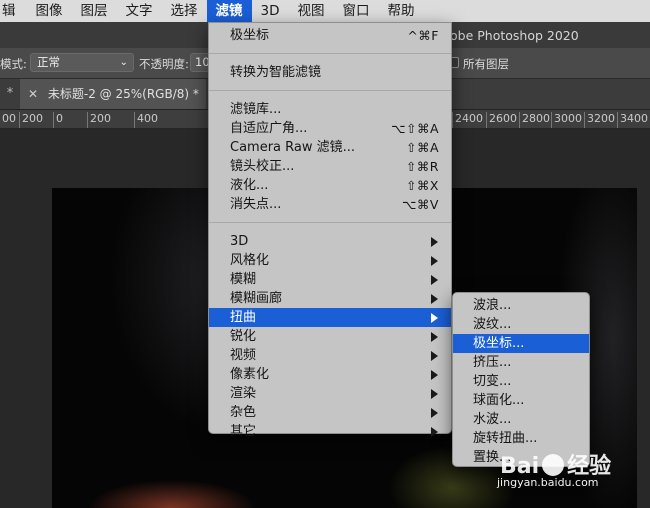  I want to click on menu-item-3d: 3D, so click(330, 241).